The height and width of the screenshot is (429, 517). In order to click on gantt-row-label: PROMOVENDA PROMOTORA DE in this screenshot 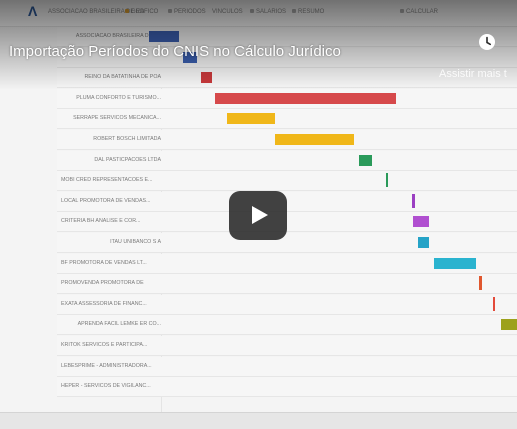, I will do `click(102, 283)`.